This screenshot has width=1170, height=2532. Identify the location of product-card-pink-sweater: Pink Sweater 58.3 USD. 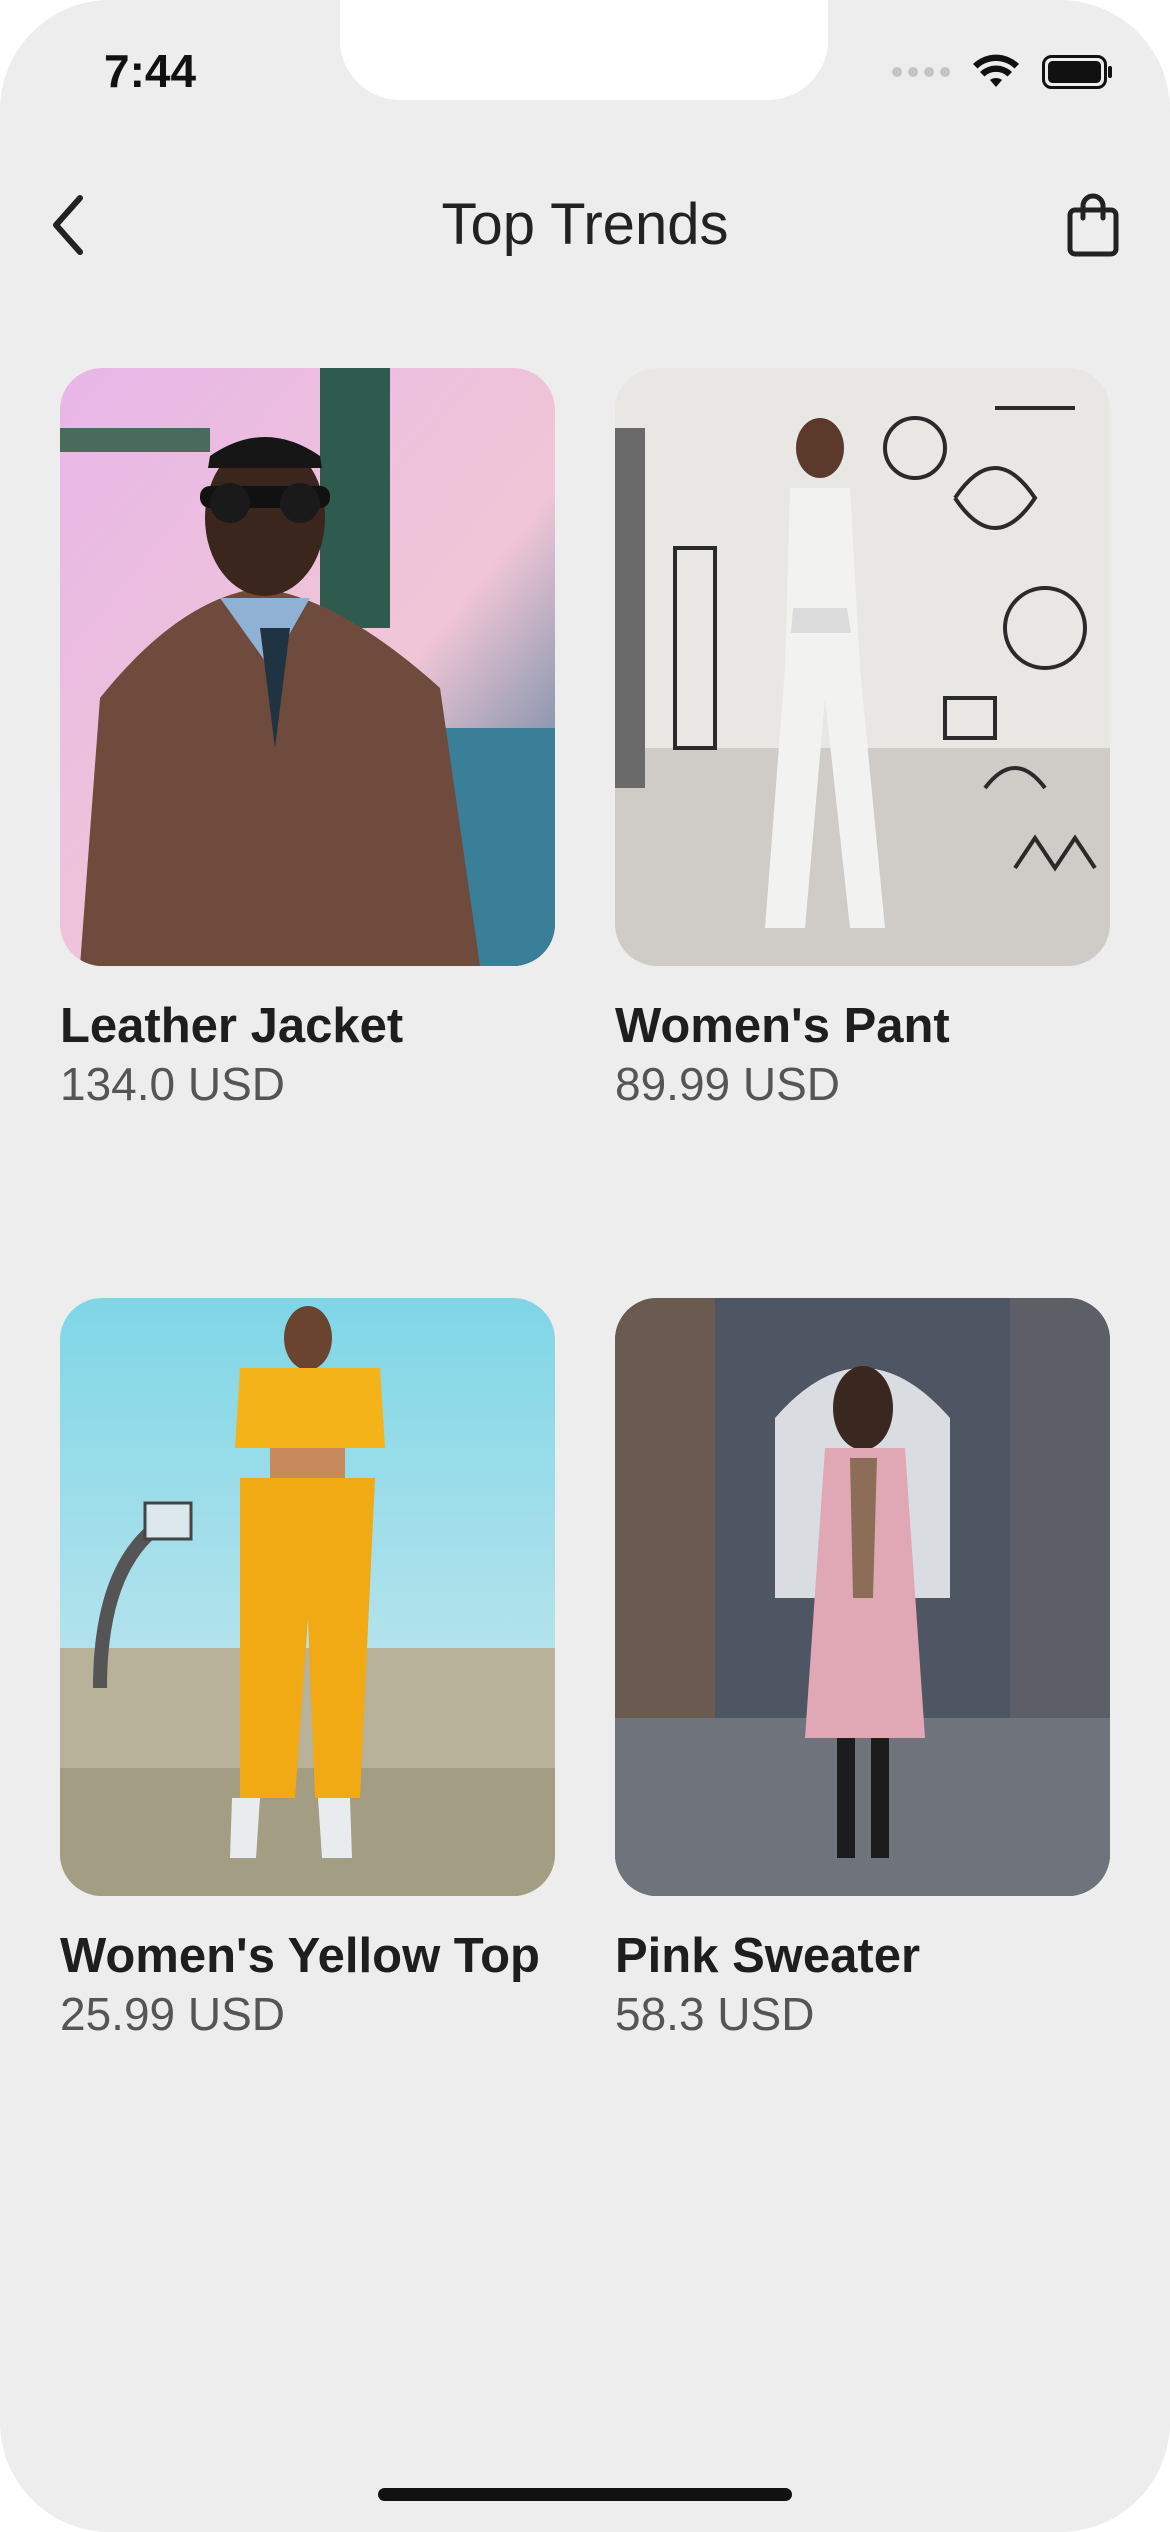
(862, 1670).